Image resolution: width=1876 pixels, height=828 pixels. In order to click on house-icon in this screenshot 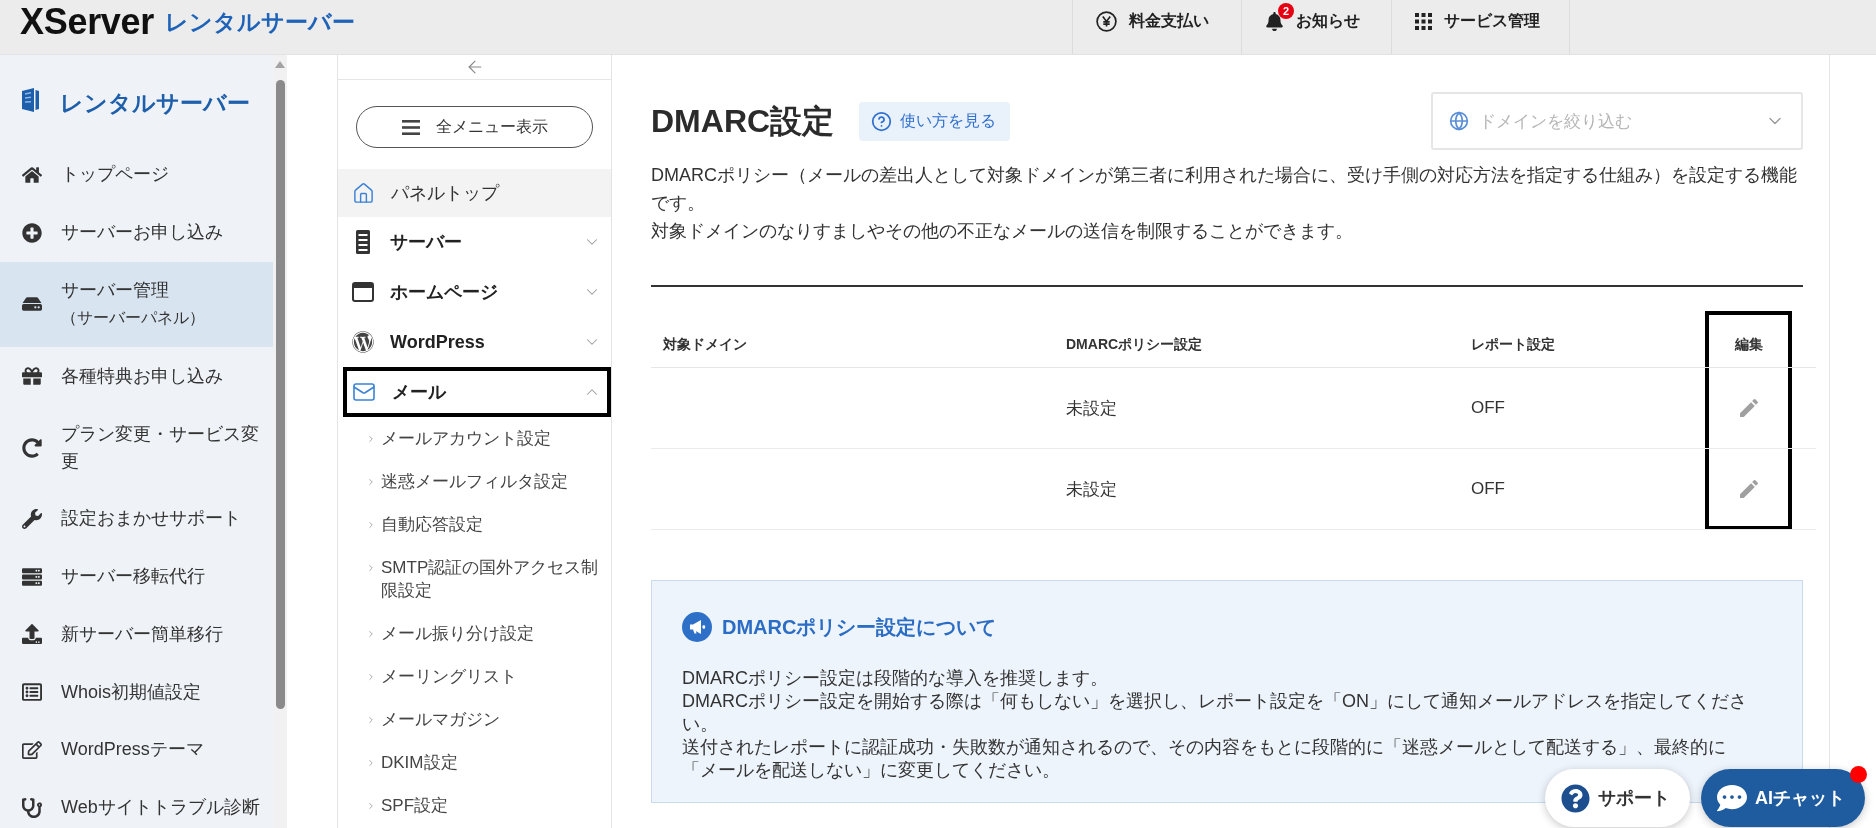, I will do `click(363, 193)`.